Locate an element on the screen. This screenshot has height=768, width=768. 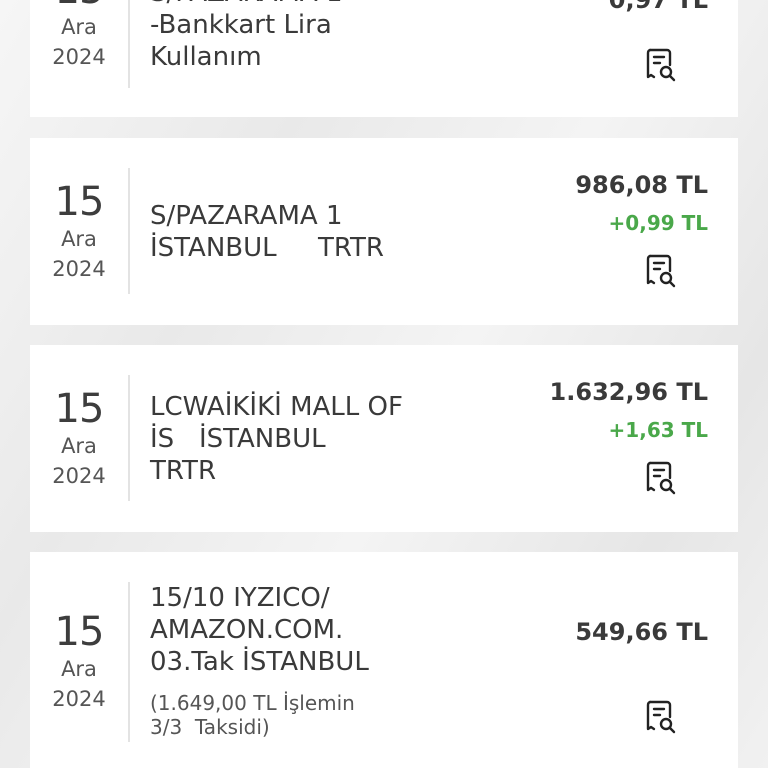
transaction-amount: 1.632,96 TL is located at coordinates (628, 392).